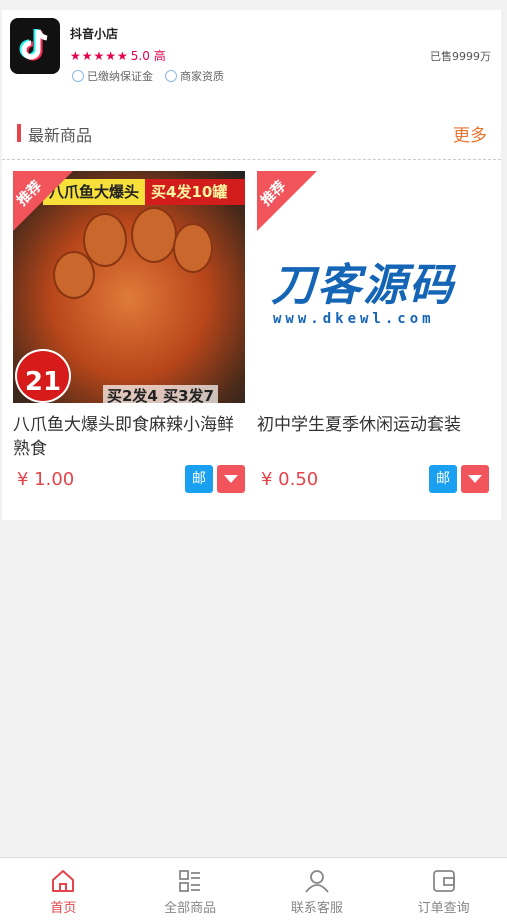  Describe the element at coordinates (60, 135) in the screenshot. I see `section-title: 最新商品` at that location.